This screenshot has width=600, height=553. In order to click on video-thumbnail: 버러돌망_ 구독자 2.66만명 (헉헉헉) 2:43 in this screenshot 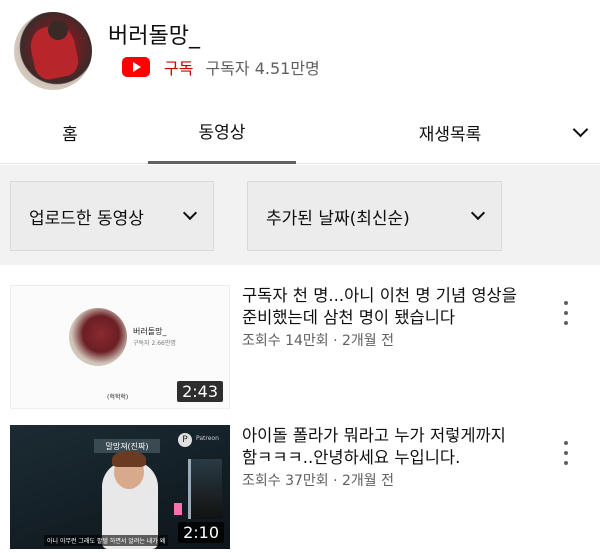, I will do `click(120, 347)`.